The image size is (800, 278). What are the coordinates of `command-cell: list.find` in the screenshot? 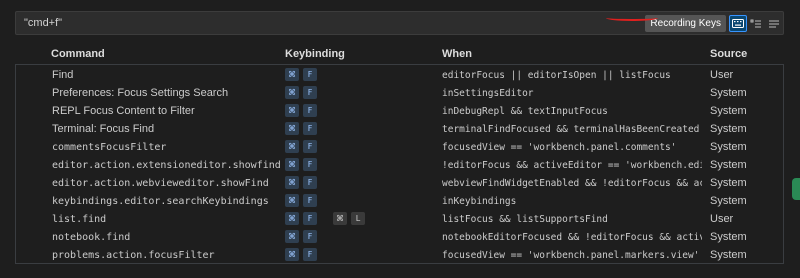 It's located at (79, 219).